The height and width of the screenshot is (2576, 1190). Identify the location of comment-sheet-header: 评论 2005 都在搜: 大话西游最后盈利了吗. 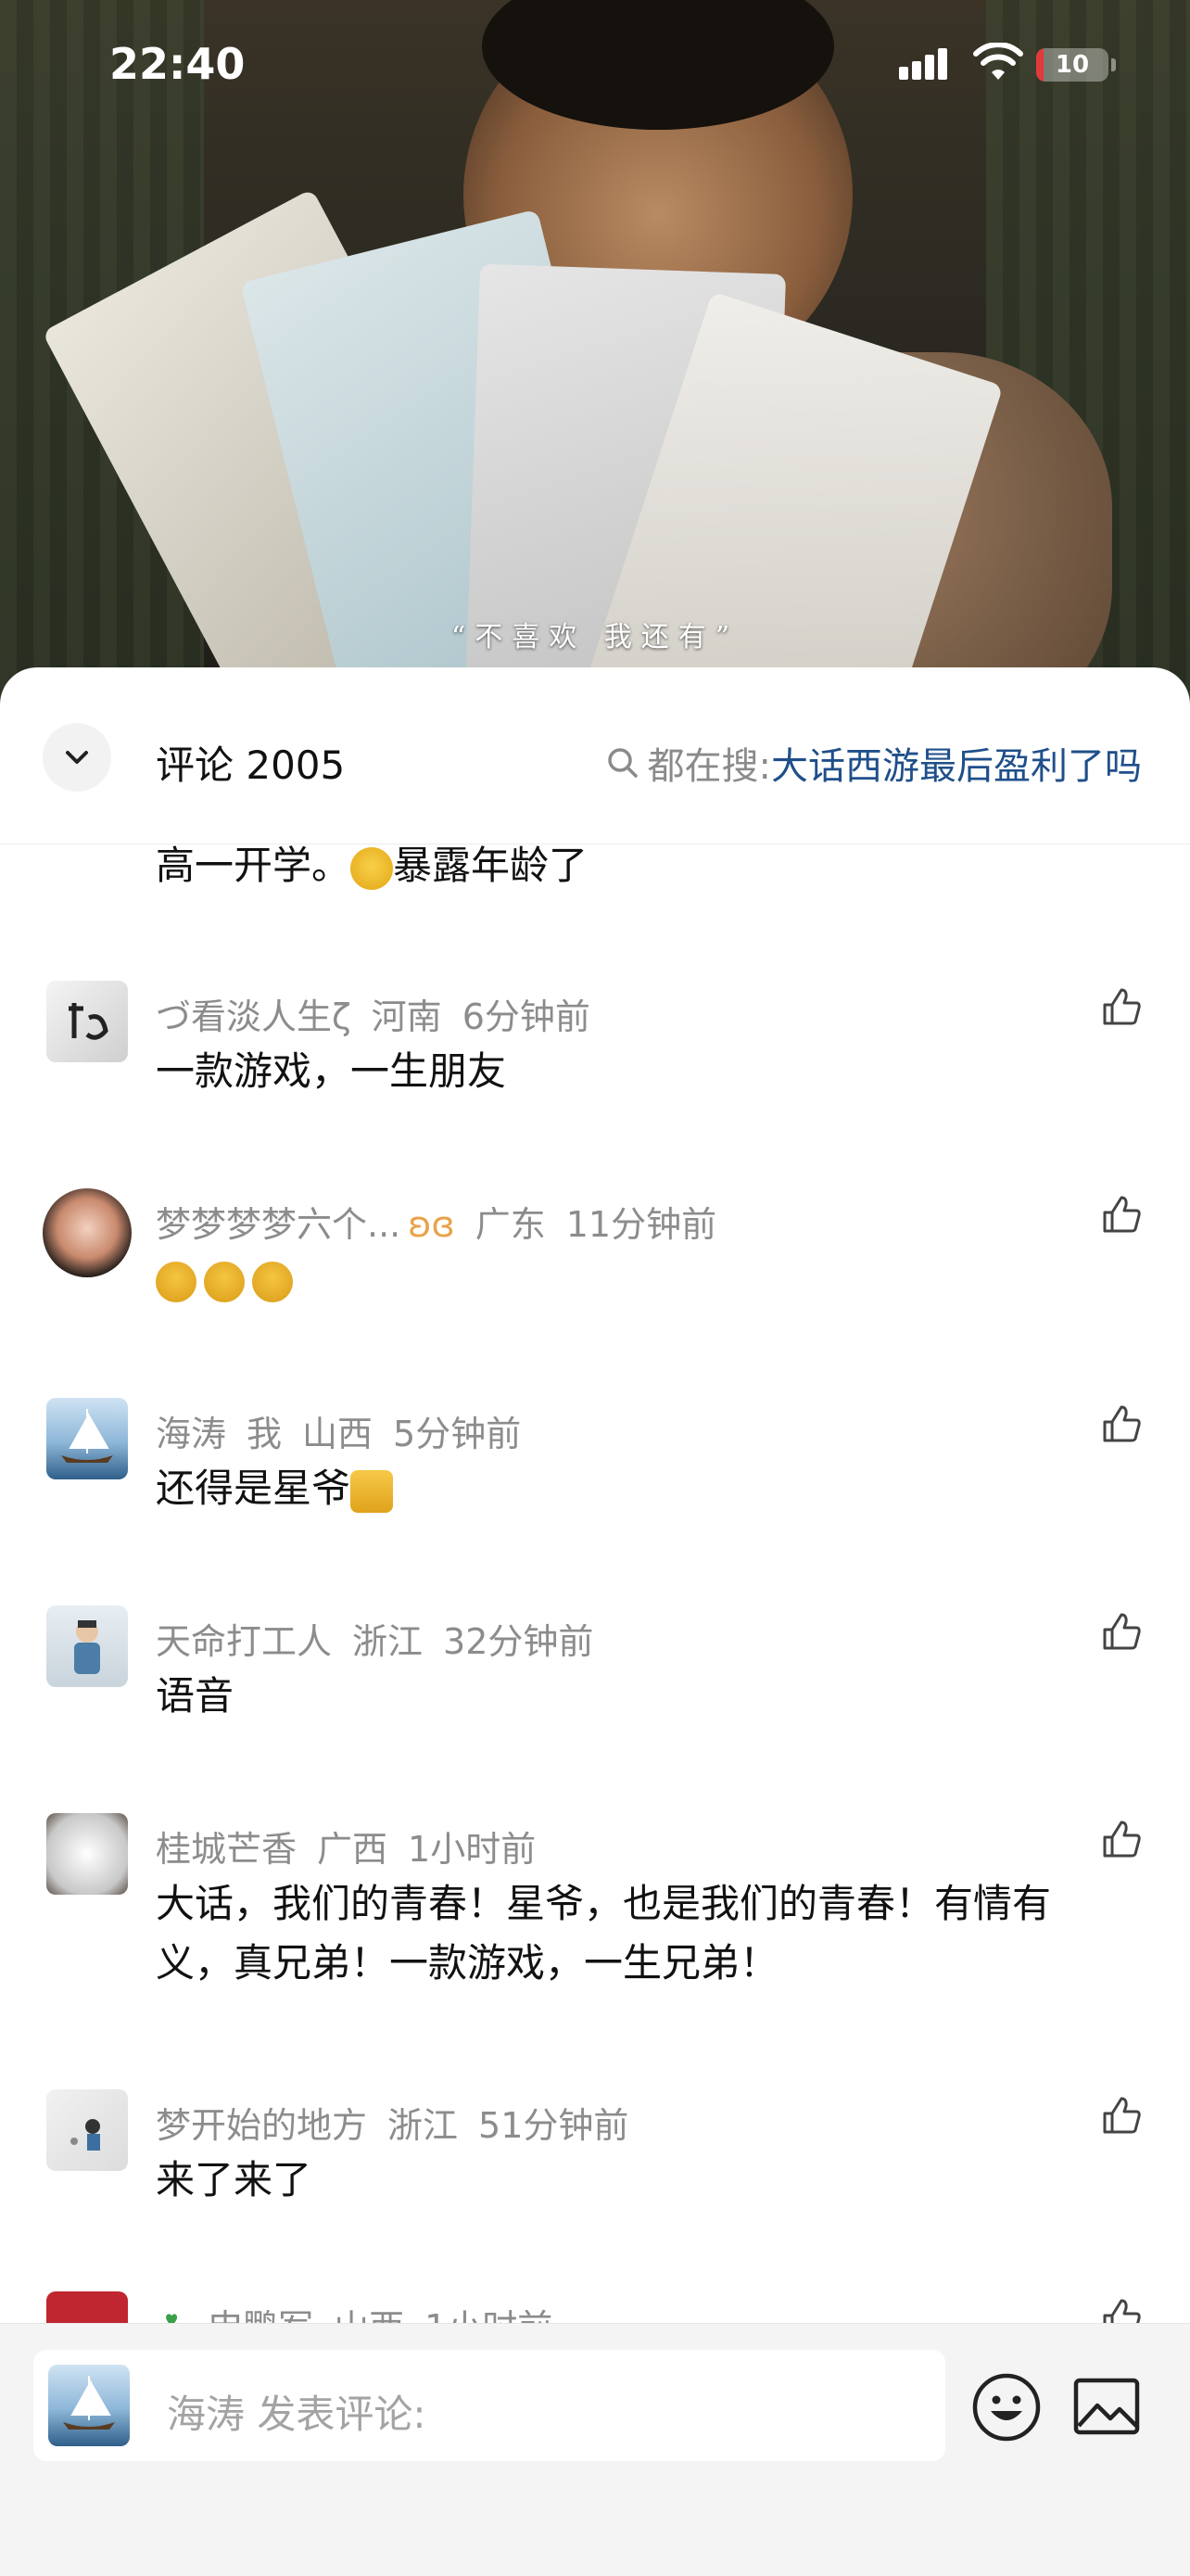
(595, 755).